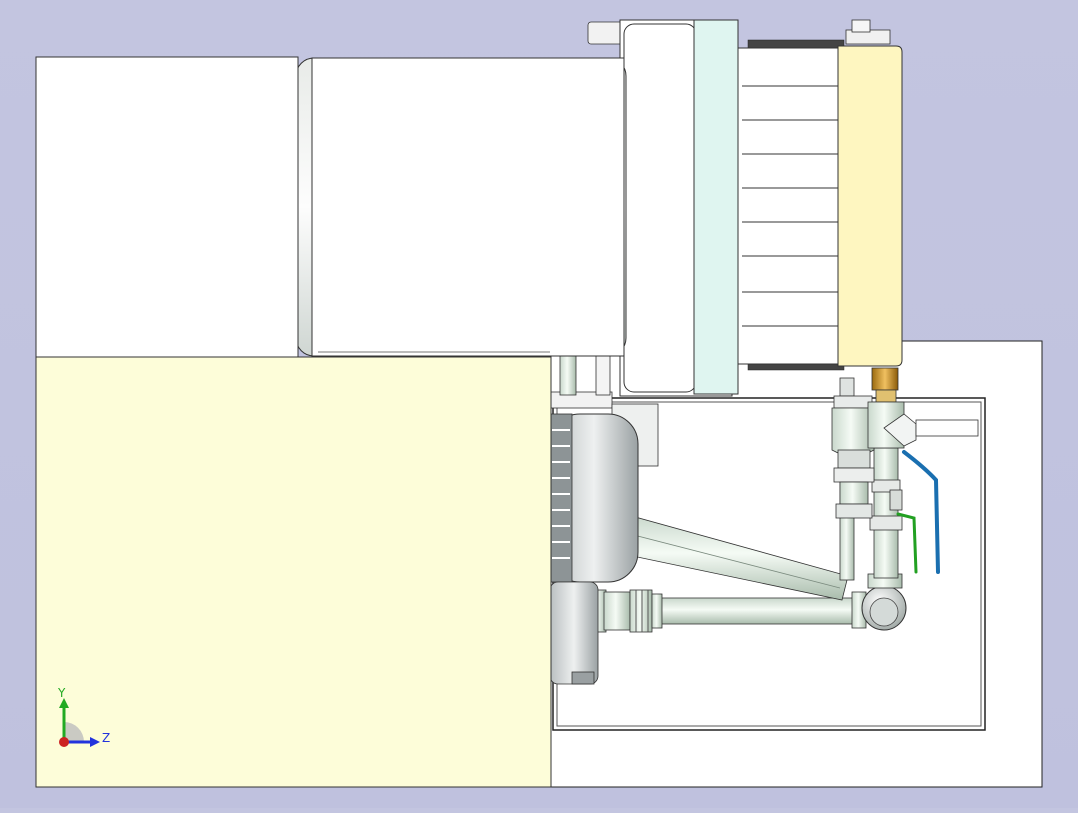 This screenshot has height=813, width=1078. I want to click on triad-y-label: Y, so click(62, 693).